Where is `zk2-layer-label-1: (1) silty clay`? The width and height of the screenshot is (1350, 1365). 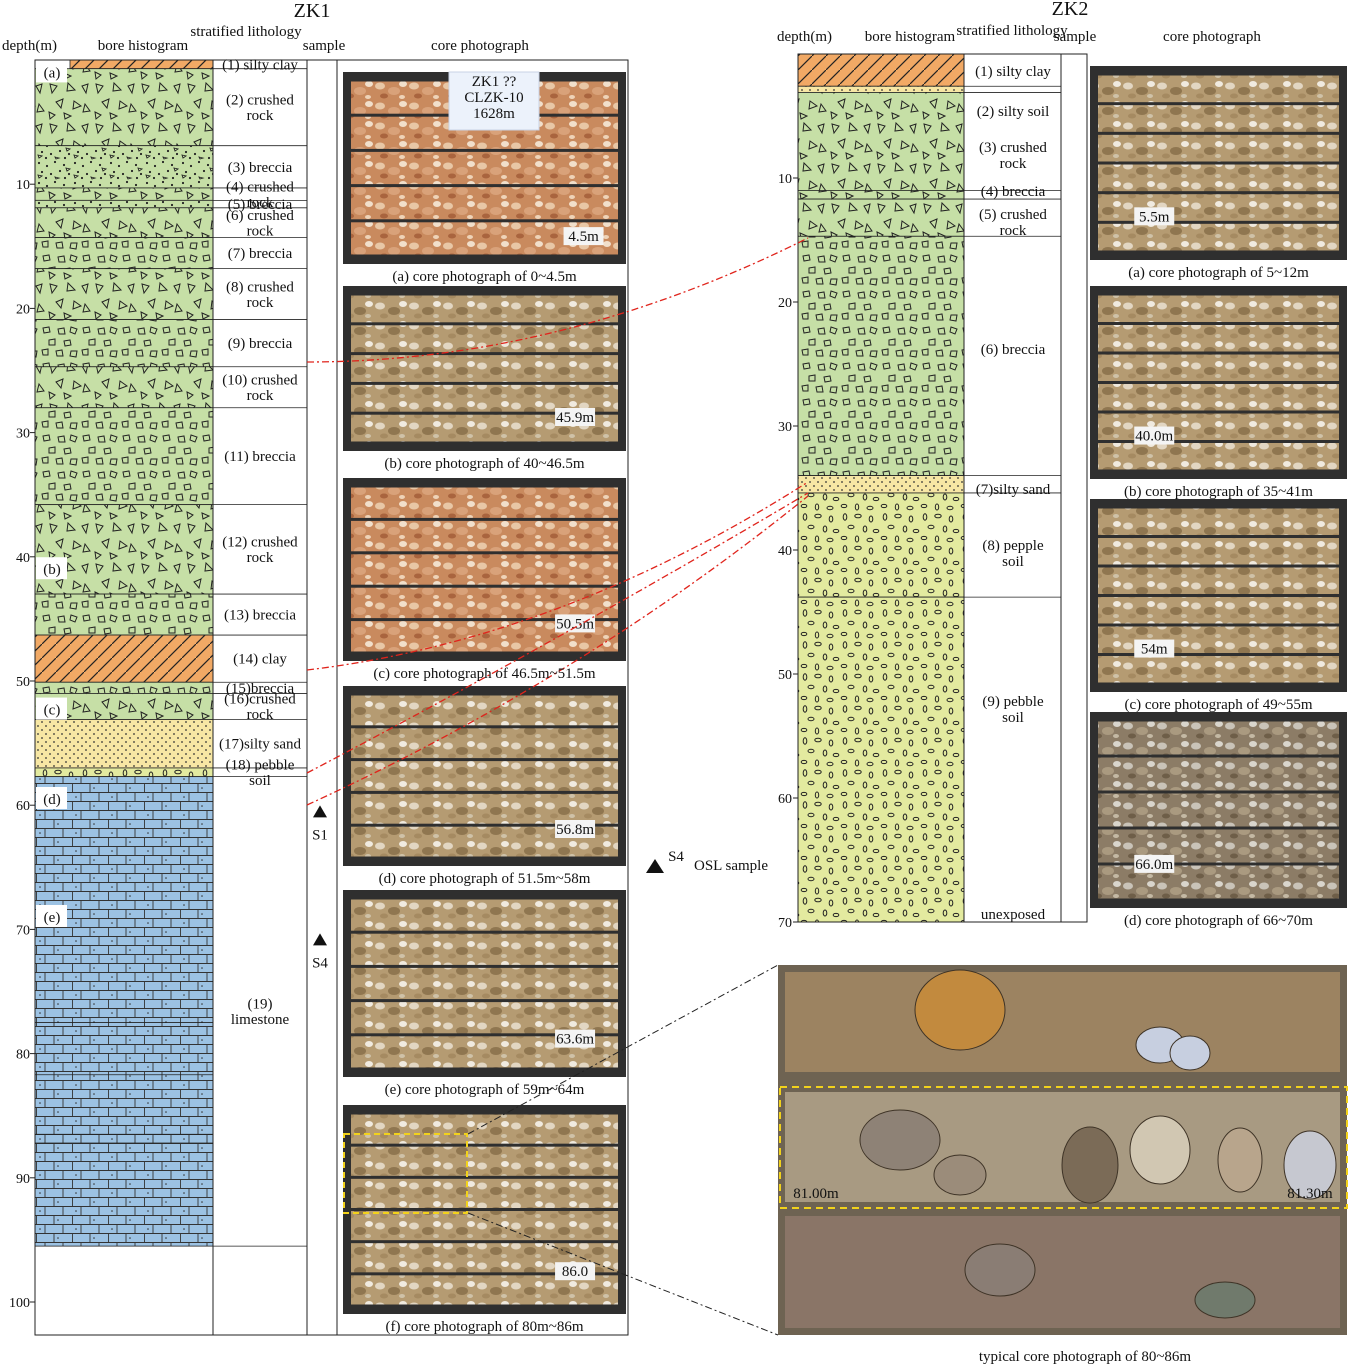
zk2-layer-label-1: (1) silty clay is located at coordinates (1013, 72).